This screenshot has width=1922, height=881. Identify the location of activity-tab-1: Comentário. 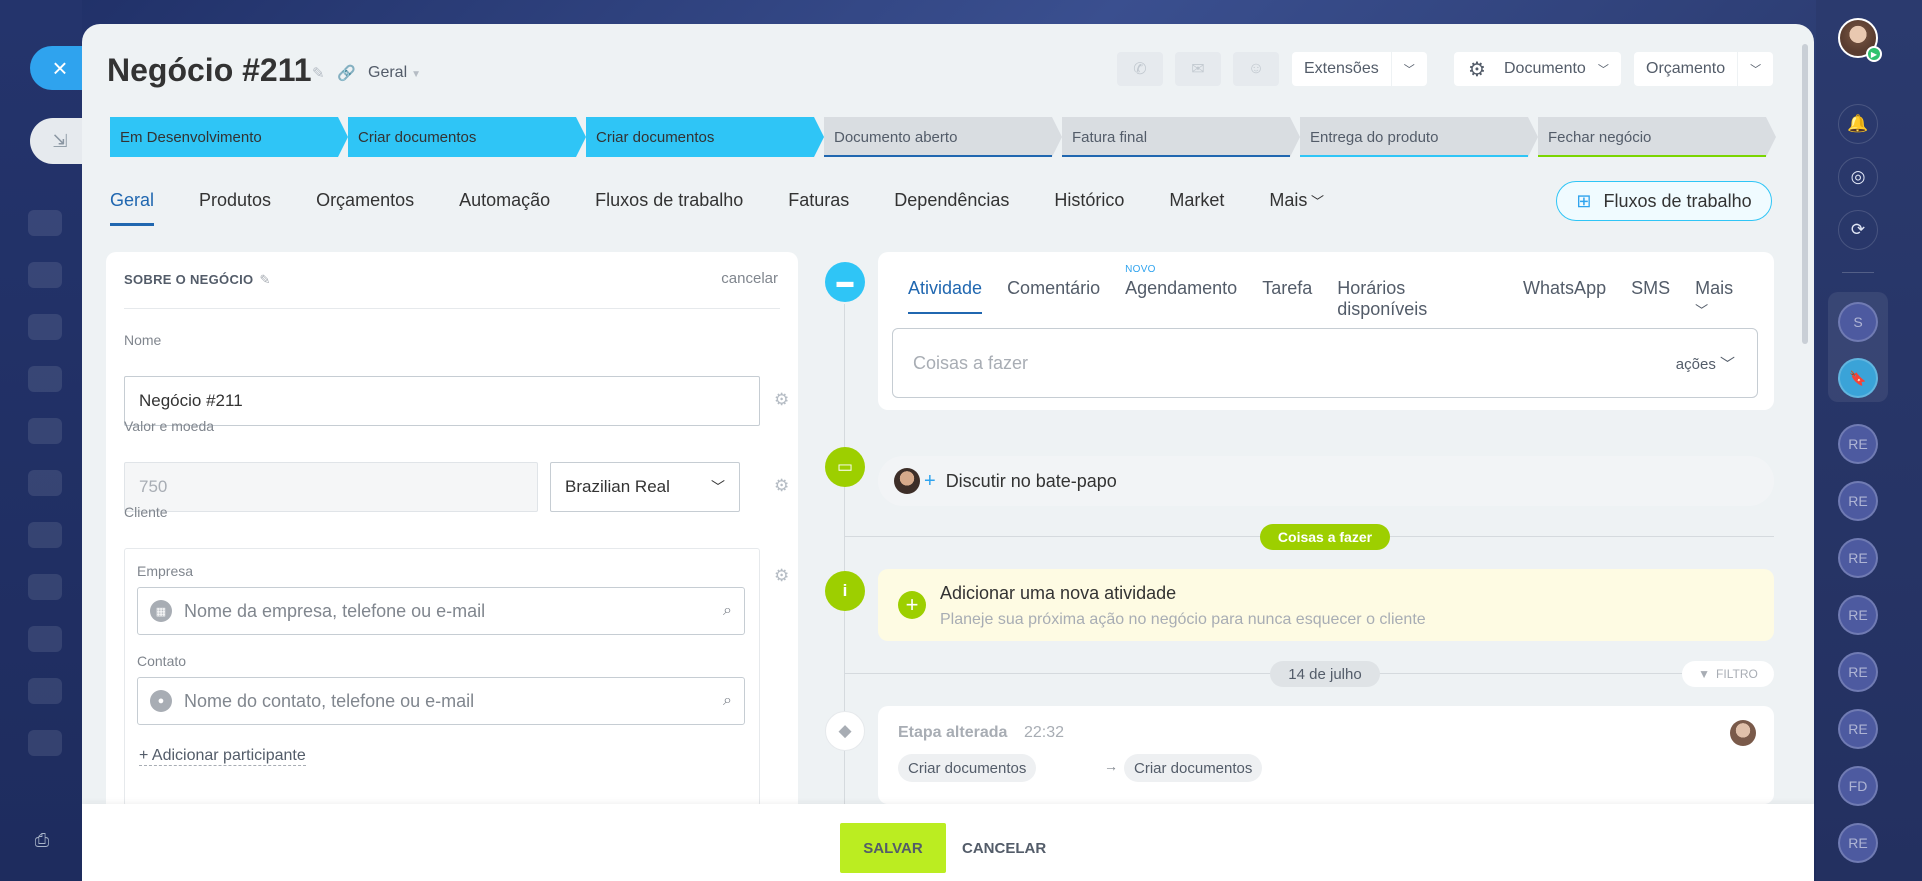
(1053, 296).